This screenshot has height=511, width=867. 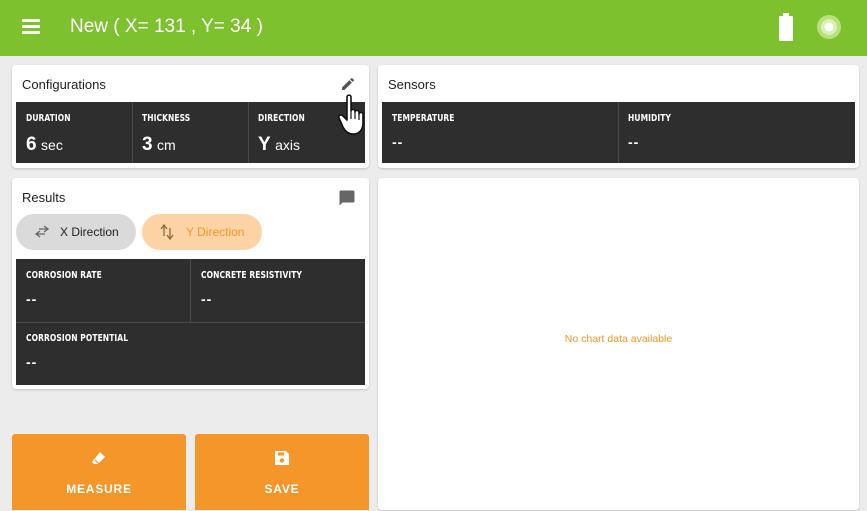 What do you see at coordinates (31, 27) in the screenshot?
I see `hamburger-menu-icon` at bounding box center [31, 27].